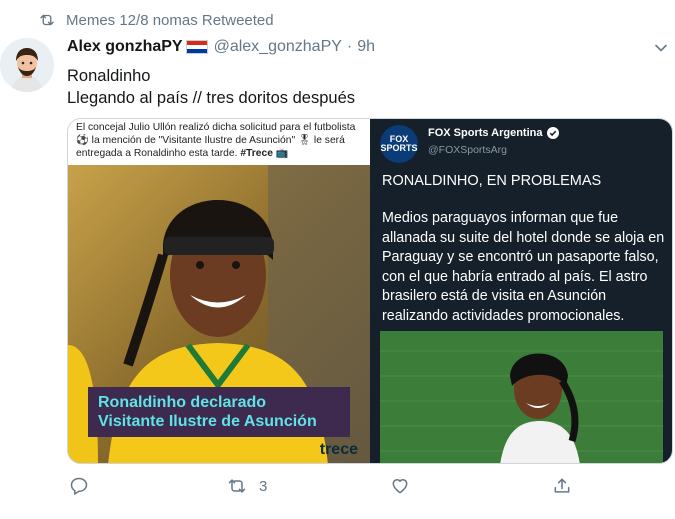  What do you see at coordinates (196, 47) in the screenshot?
I see `paraguay-flag-icon` at bounding box center [196, 47].